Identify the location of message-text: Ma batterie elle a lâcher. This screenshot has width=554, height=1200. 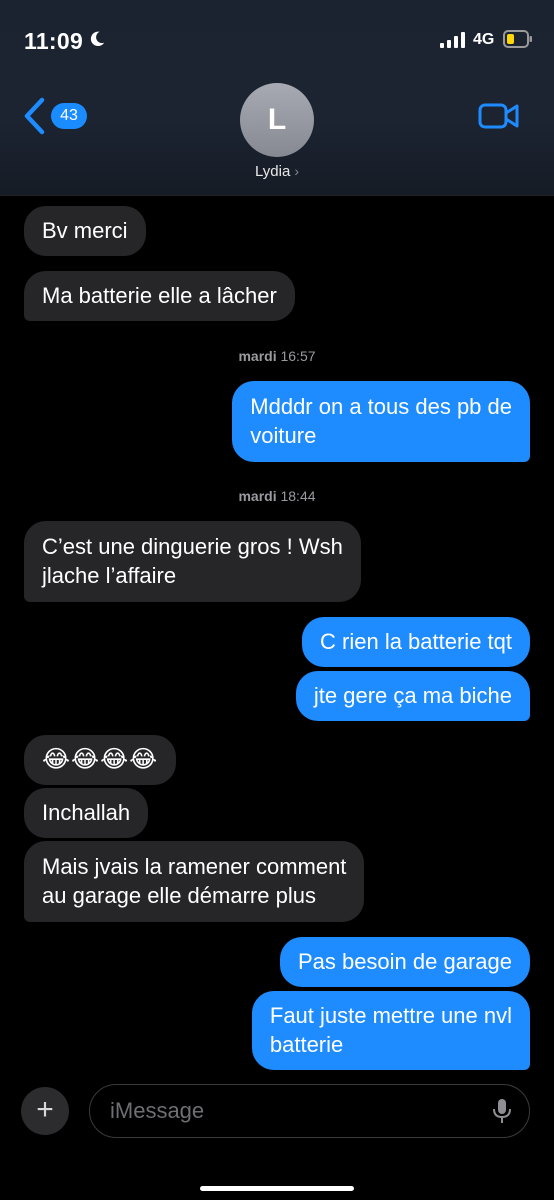
(159, 295).